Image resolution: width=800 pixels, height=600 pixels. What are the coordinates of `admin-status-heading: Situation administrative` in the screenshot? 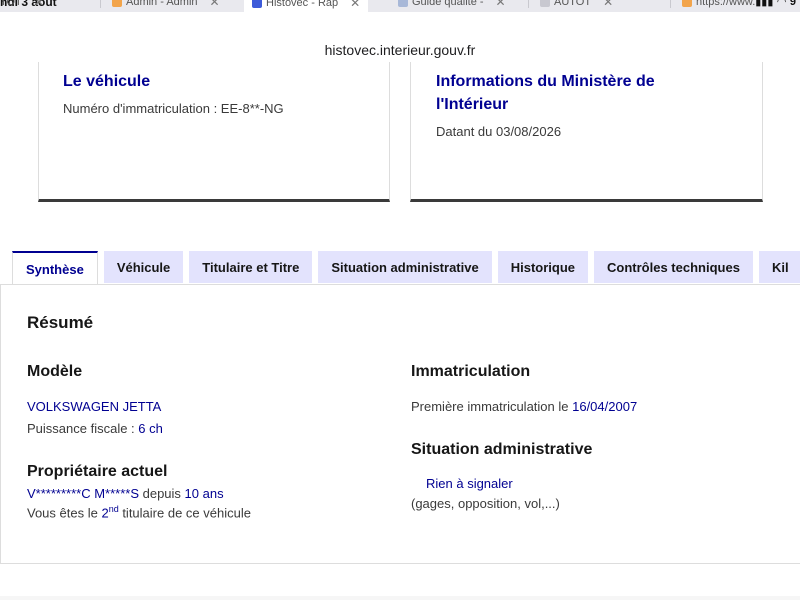 It's located at (502, 449).